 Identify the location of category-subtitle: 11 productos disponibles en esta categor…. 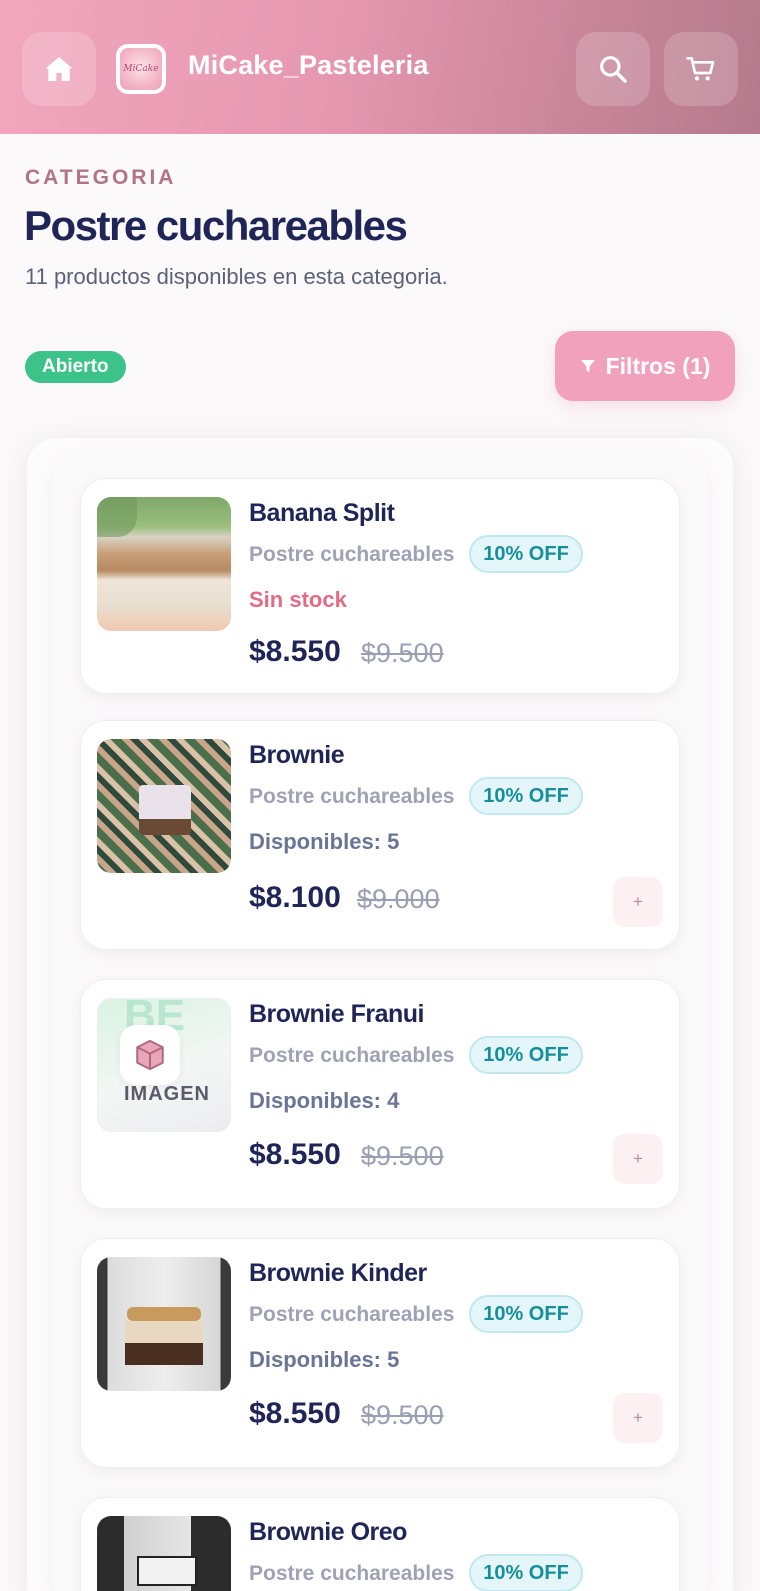
(236, 276).